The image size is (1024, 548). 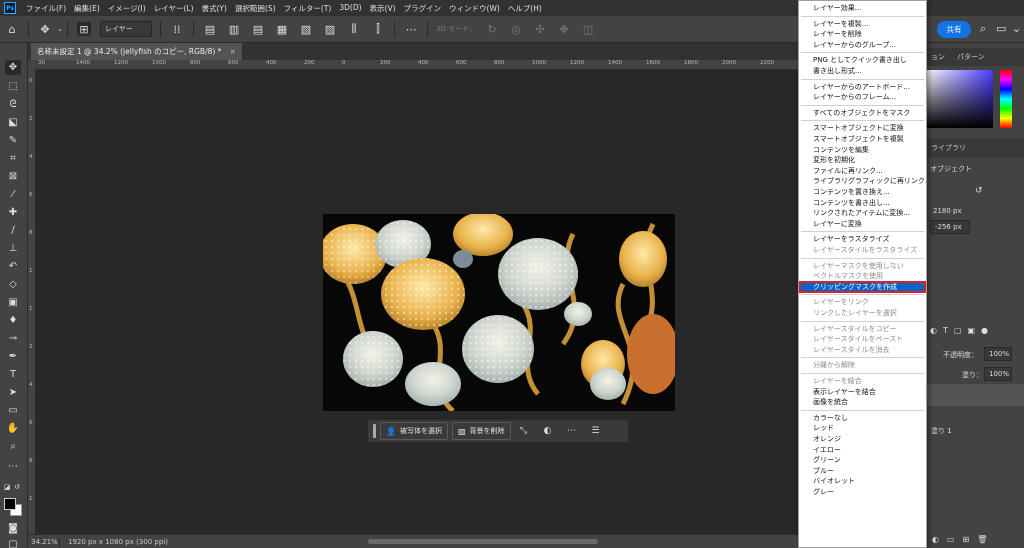 What do you see at coordinates (84, 29) in the screenshot?
I see `auto-select-icon: ⊞` at bounding box center [84, 29].